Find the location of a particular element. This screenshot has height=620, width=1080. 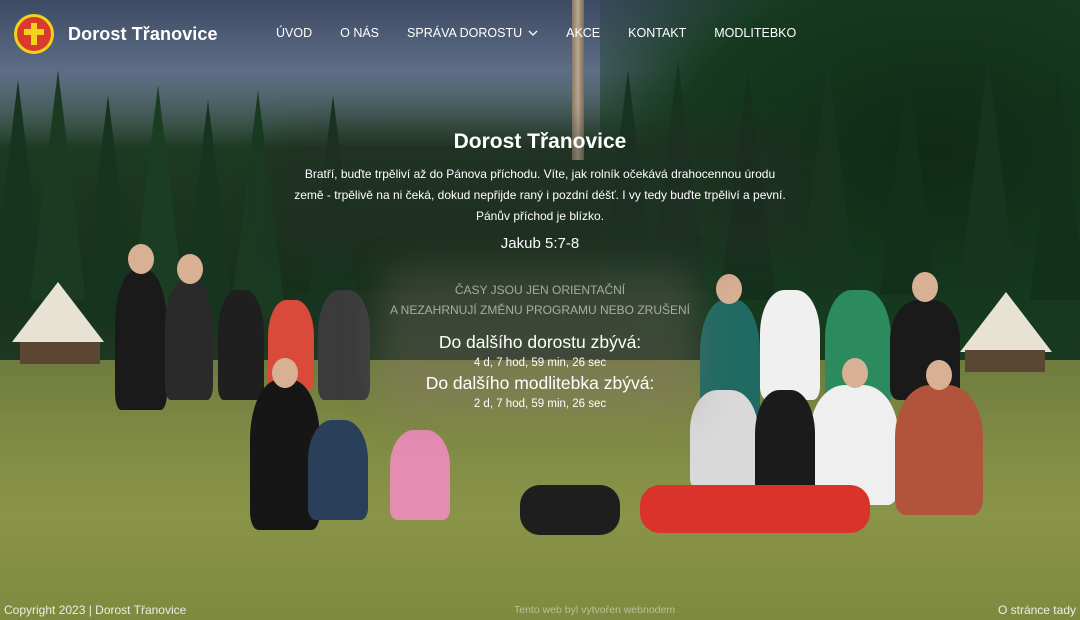

footer-webnode-link: Tento web byl vytvořen webnodem is located at coordinates (594, 610).